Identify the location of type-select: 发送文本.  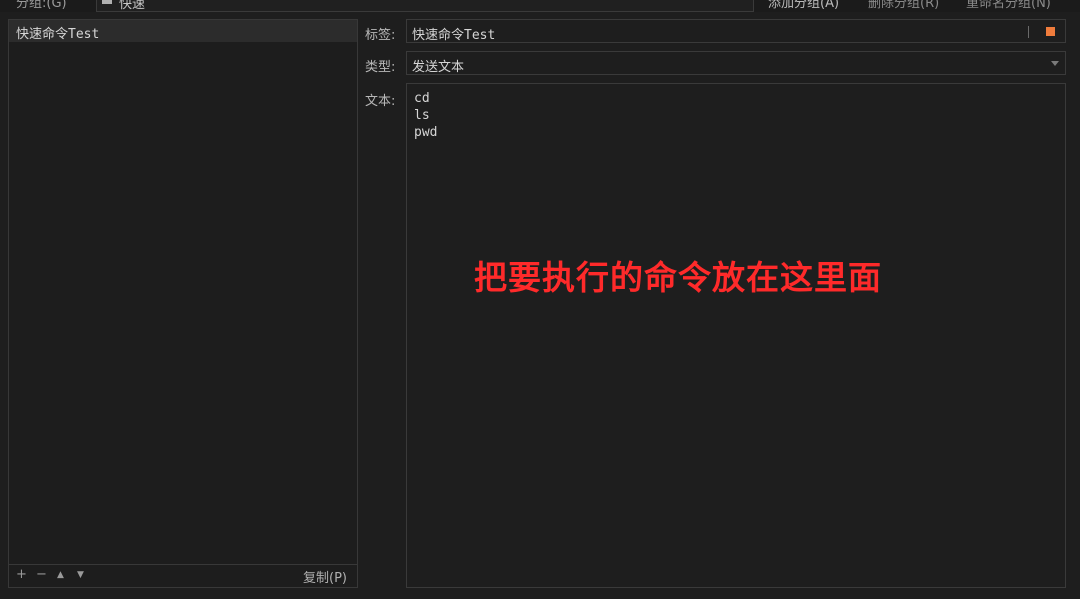
(736, 63).